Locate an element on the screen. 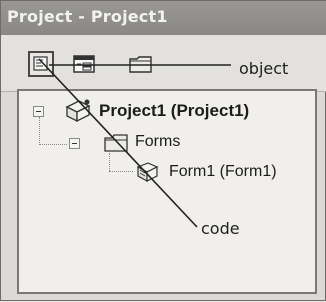 The image size is (326, 302). project-icon is located at coordinates (78, 111).